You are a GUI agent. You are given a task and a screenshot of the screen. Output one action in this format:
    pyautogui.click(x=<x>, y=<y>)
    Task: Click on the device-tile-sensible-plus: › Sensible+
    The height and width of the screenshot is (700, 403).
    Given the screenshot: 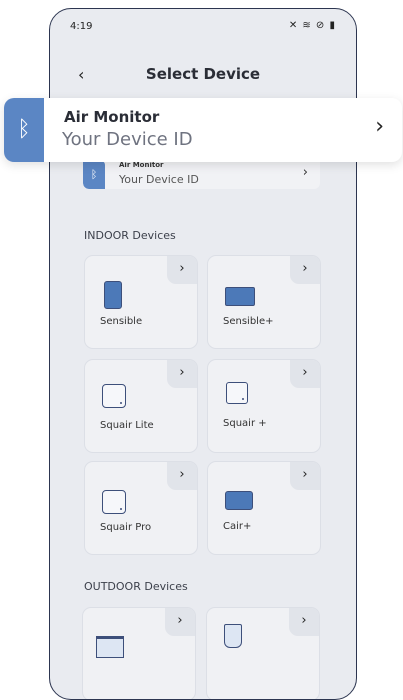 What is the action you would take?
    pyautogui.click(x=264, y=302)
    